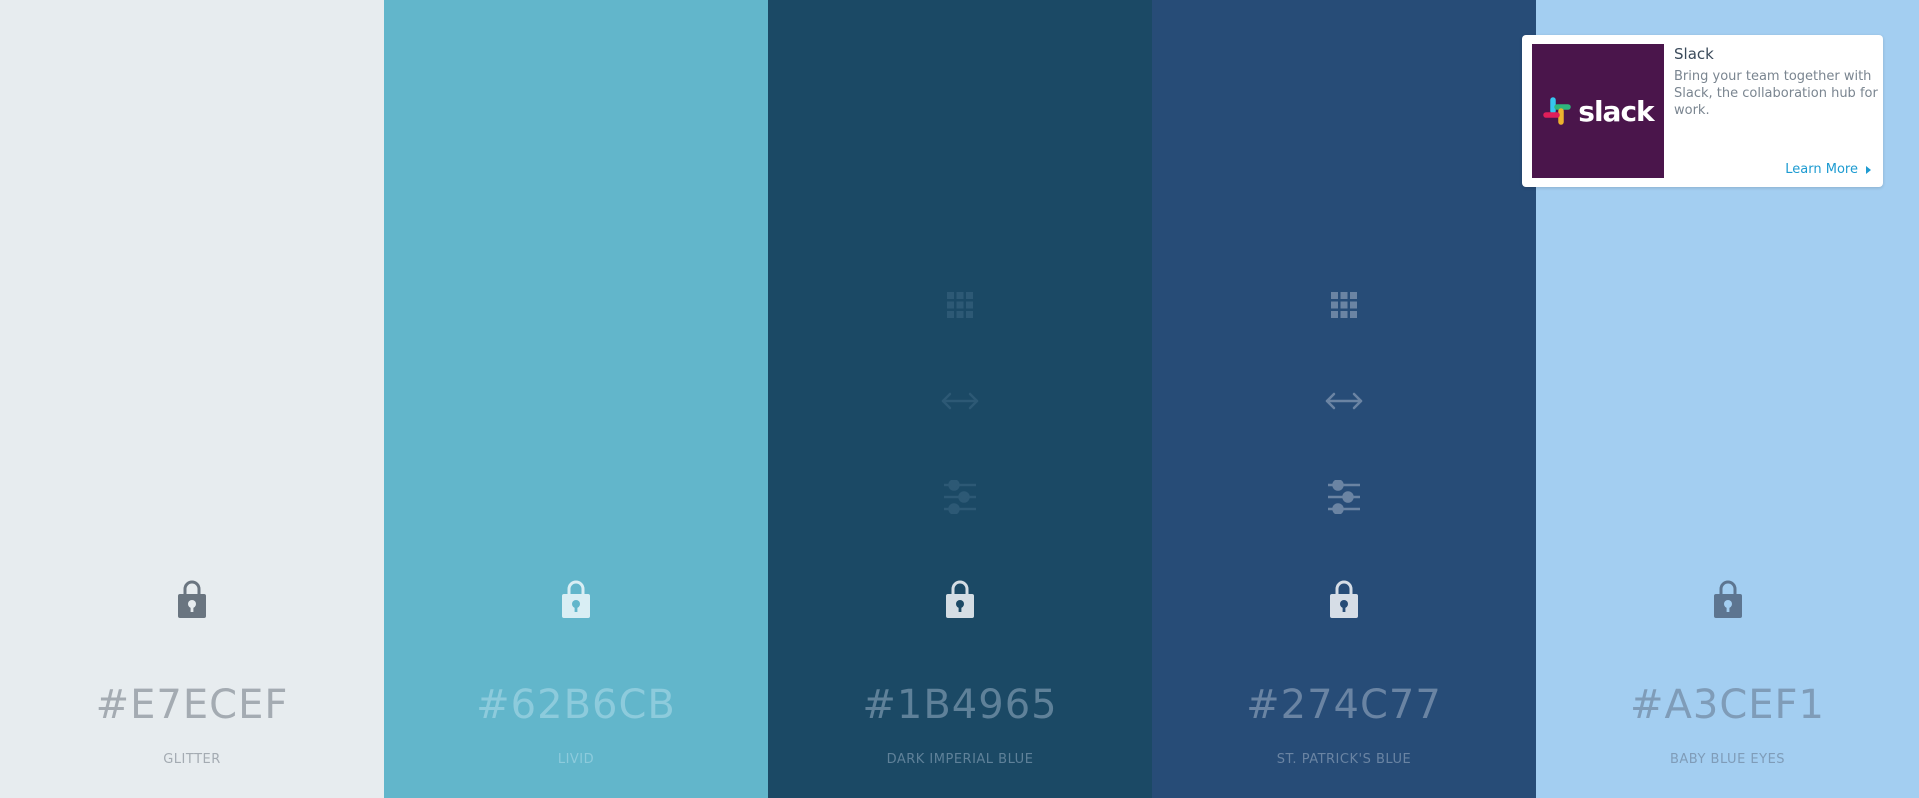  I want to click on learn-more-label: Learn More, so click(1821, 169).